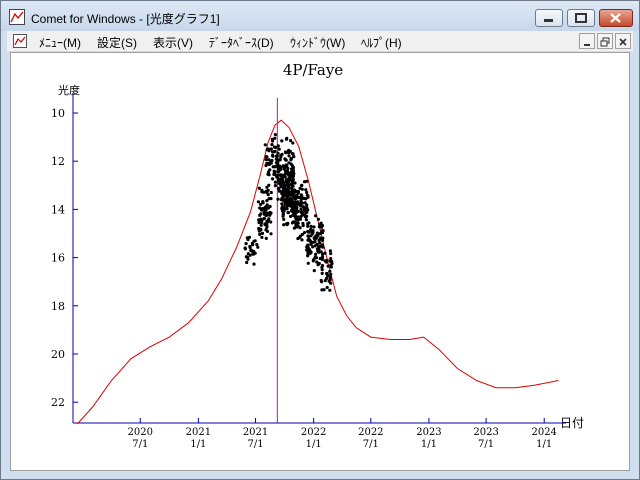 The image size is (640, 480). Describe the element at coordinates (58, 354) in the screenshot. I see `y-tick-label: 20` at that location.